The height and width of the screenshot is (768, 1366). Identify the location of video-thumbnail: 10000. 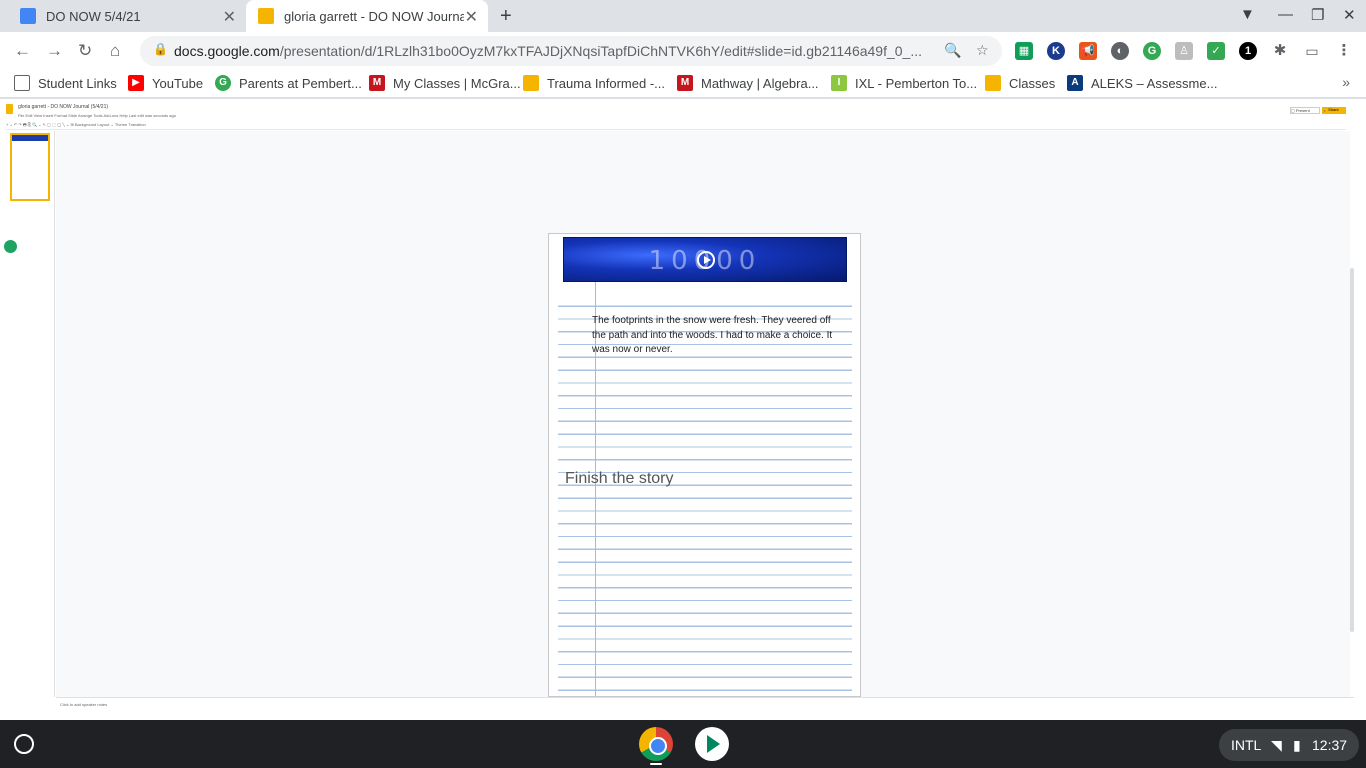
(705, 259).